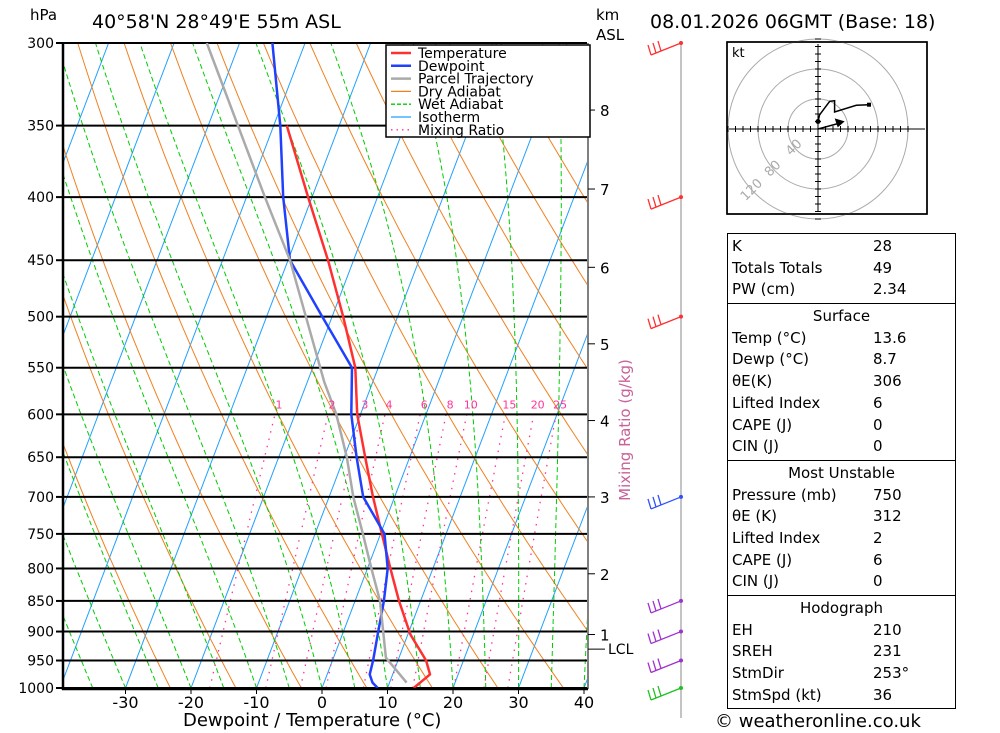 The width and height of the screenshot is (1000, 733). Describe the element at coordinates (738, 53) in the screenshot. I see `hodograph-unit: kt` at that location.